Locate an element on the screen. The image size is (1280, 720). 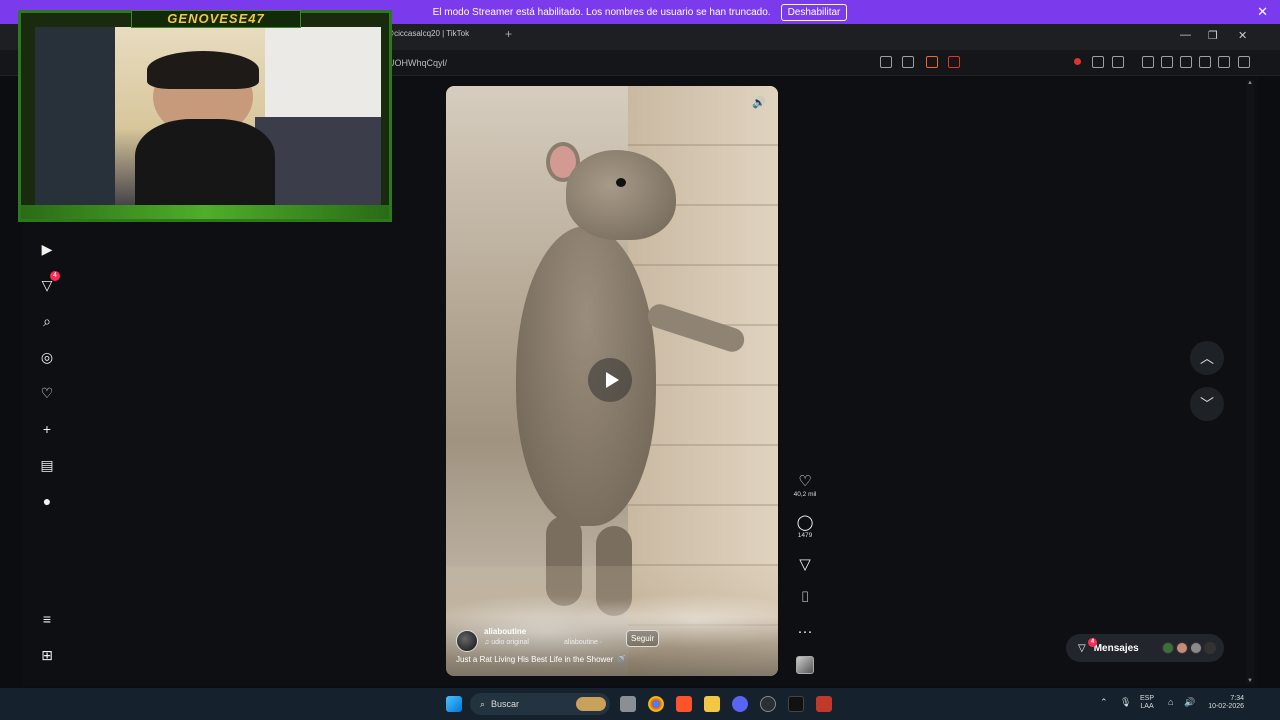
webcam-frame-bar is located at coordinates (205, 212).